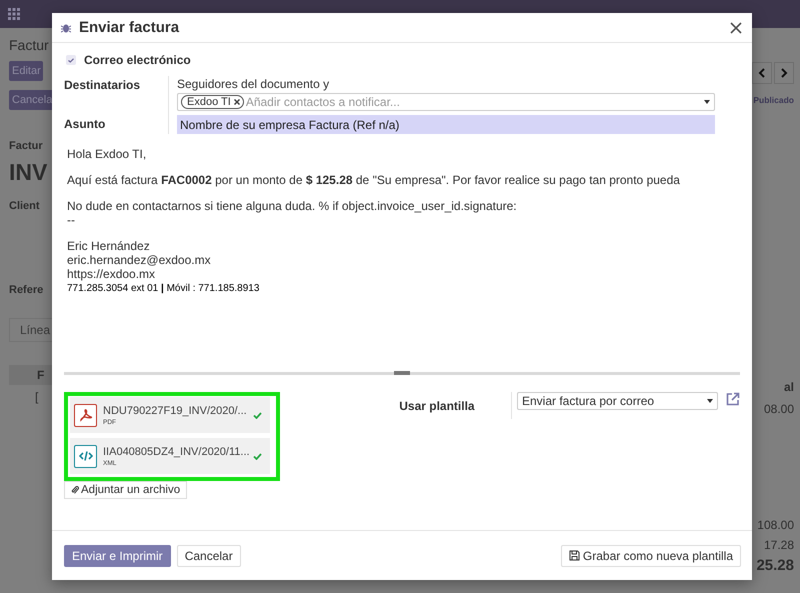  Describe the element at coordinates (373, 180) in the screenshot. I see `body-text: Aquí está factura FAC0002 por un monto de $ 125.28 de "Su empresa". Por favor realice su pago tan pronto pueda` at that location.